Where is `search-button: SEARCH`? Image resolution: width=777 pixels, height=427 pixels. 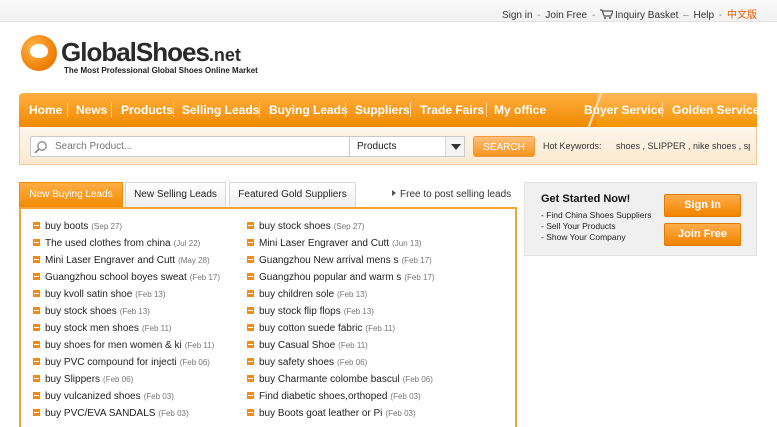 search-button: SEARCH is located at coordinates (504, 146).